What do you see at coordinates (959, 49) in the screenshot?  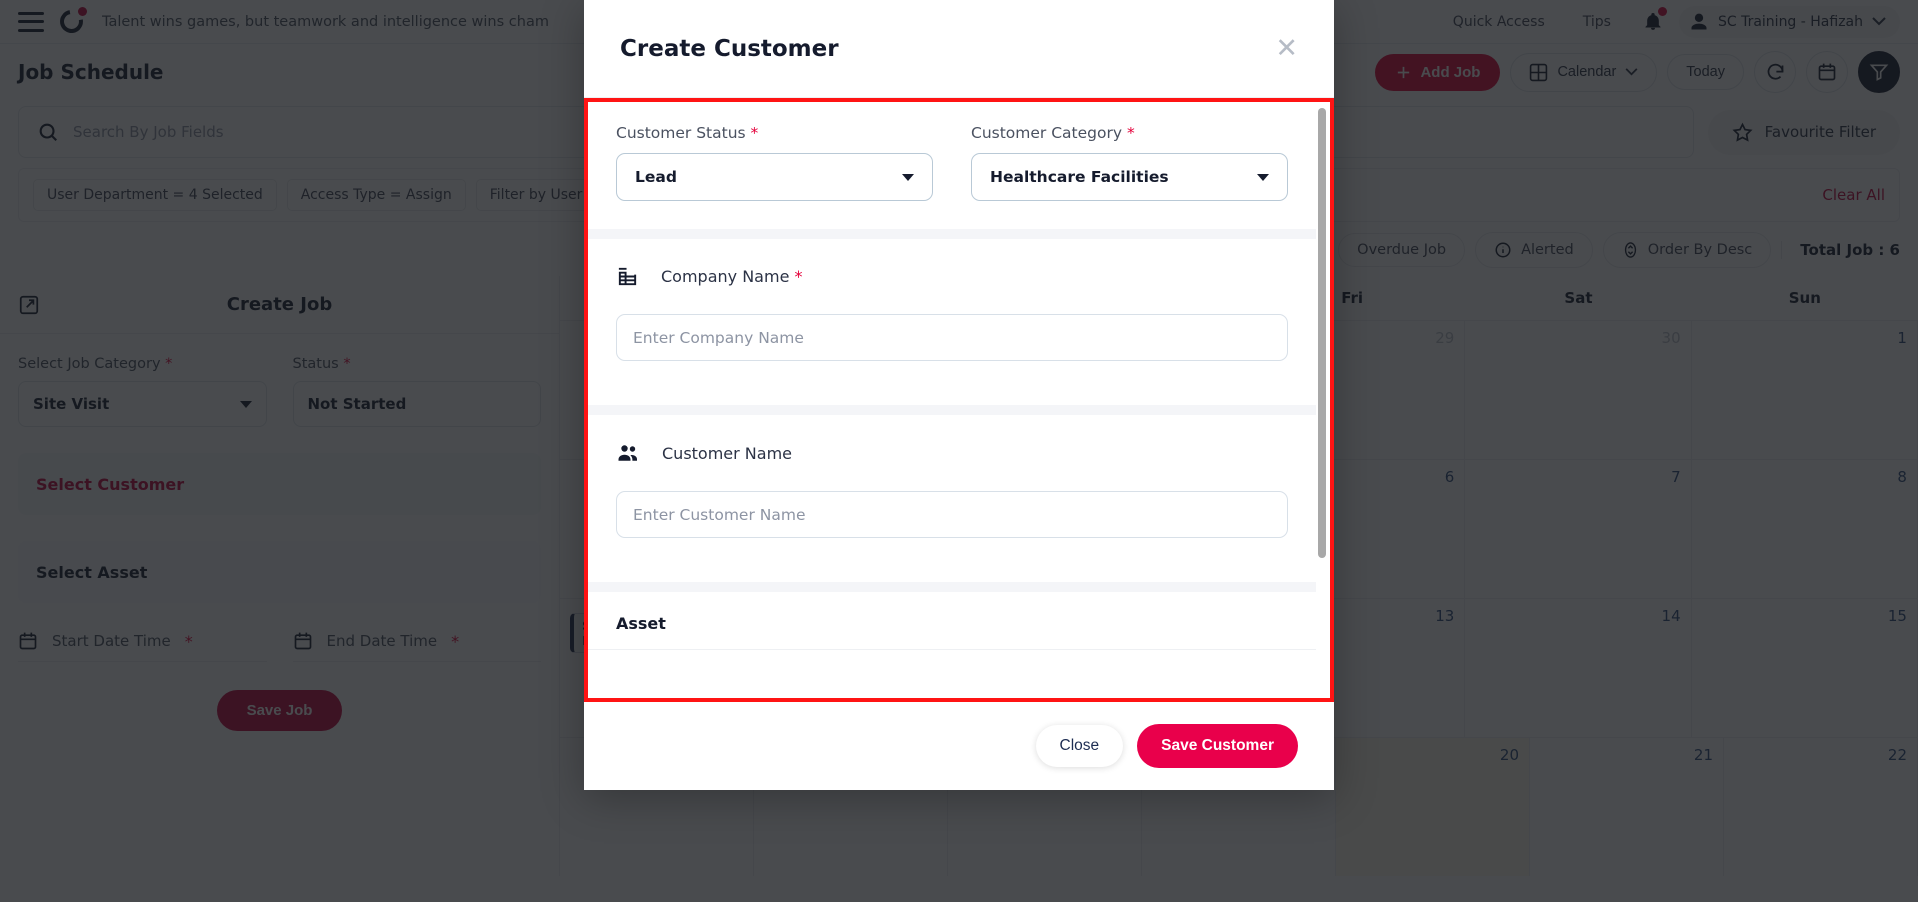 I see `dialog-header: Create Customer ✕` at bounding box center [959, 49].